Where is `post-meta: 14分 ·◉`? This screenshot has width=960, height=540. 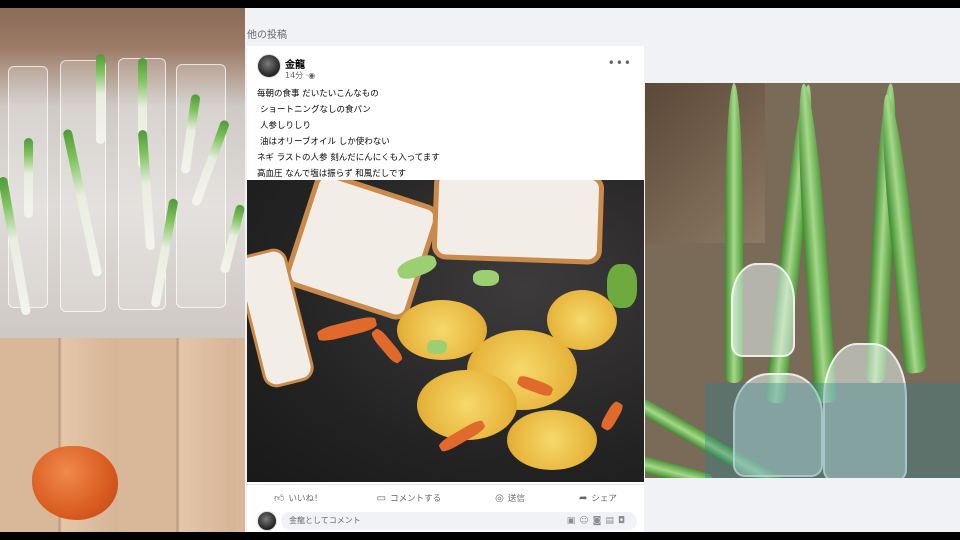 post-meta: 14分 ·◉ is located at coordinates (300, 75).